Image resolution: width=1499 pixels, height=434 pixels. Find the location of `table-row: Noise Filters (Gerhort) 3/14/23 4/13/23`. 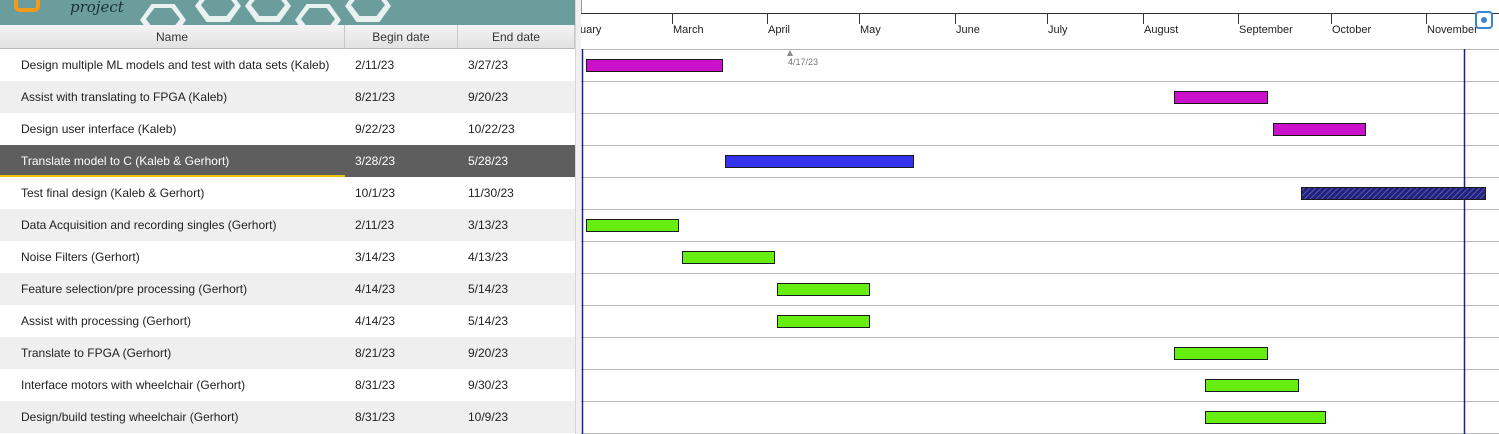

table-row: Noise Filters (Gerhort) 3/14/23 4/13/23 is located at coordinates (287, 257).